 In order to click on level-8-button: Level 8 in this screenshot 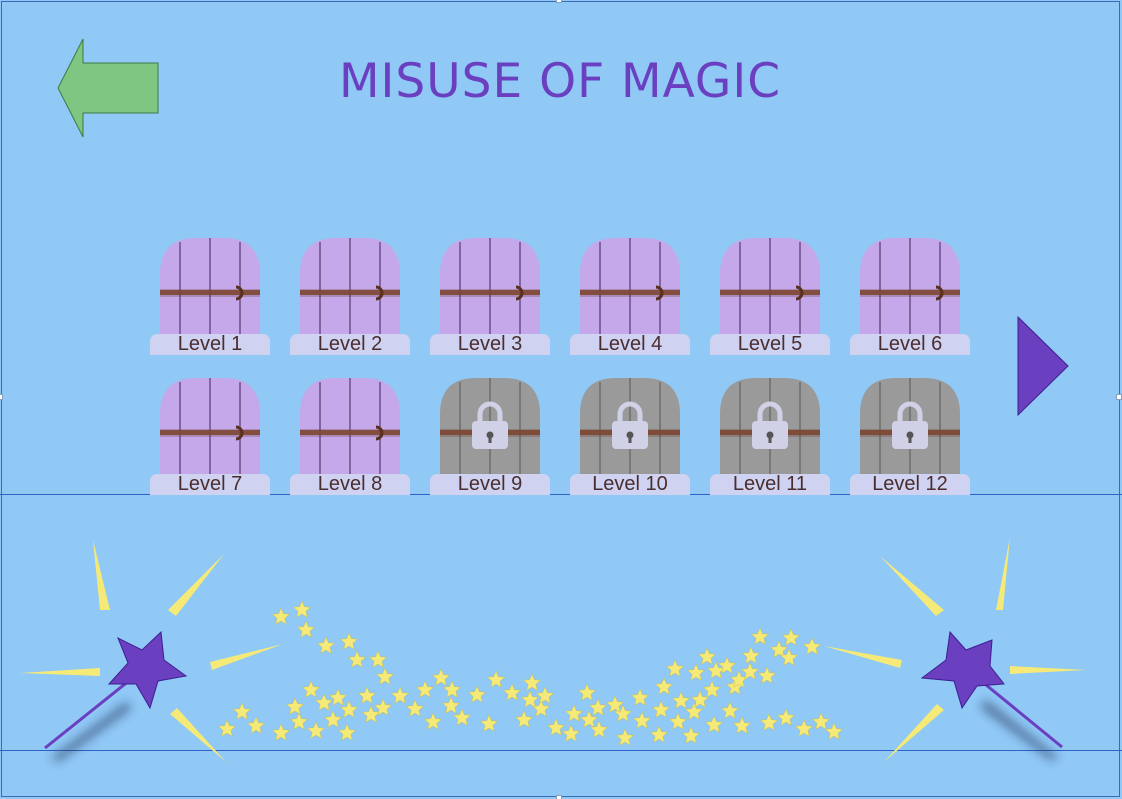, I will do `click(351, 438)`.